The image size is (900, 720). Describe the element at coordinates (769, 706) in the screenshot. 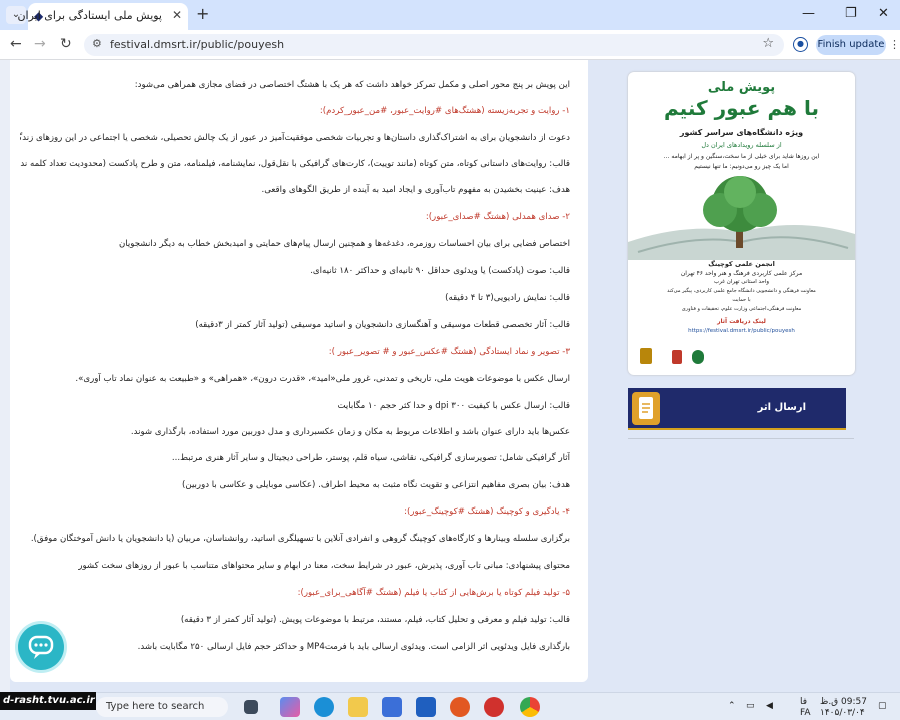

I see `volume-icon: ◀` at that location.